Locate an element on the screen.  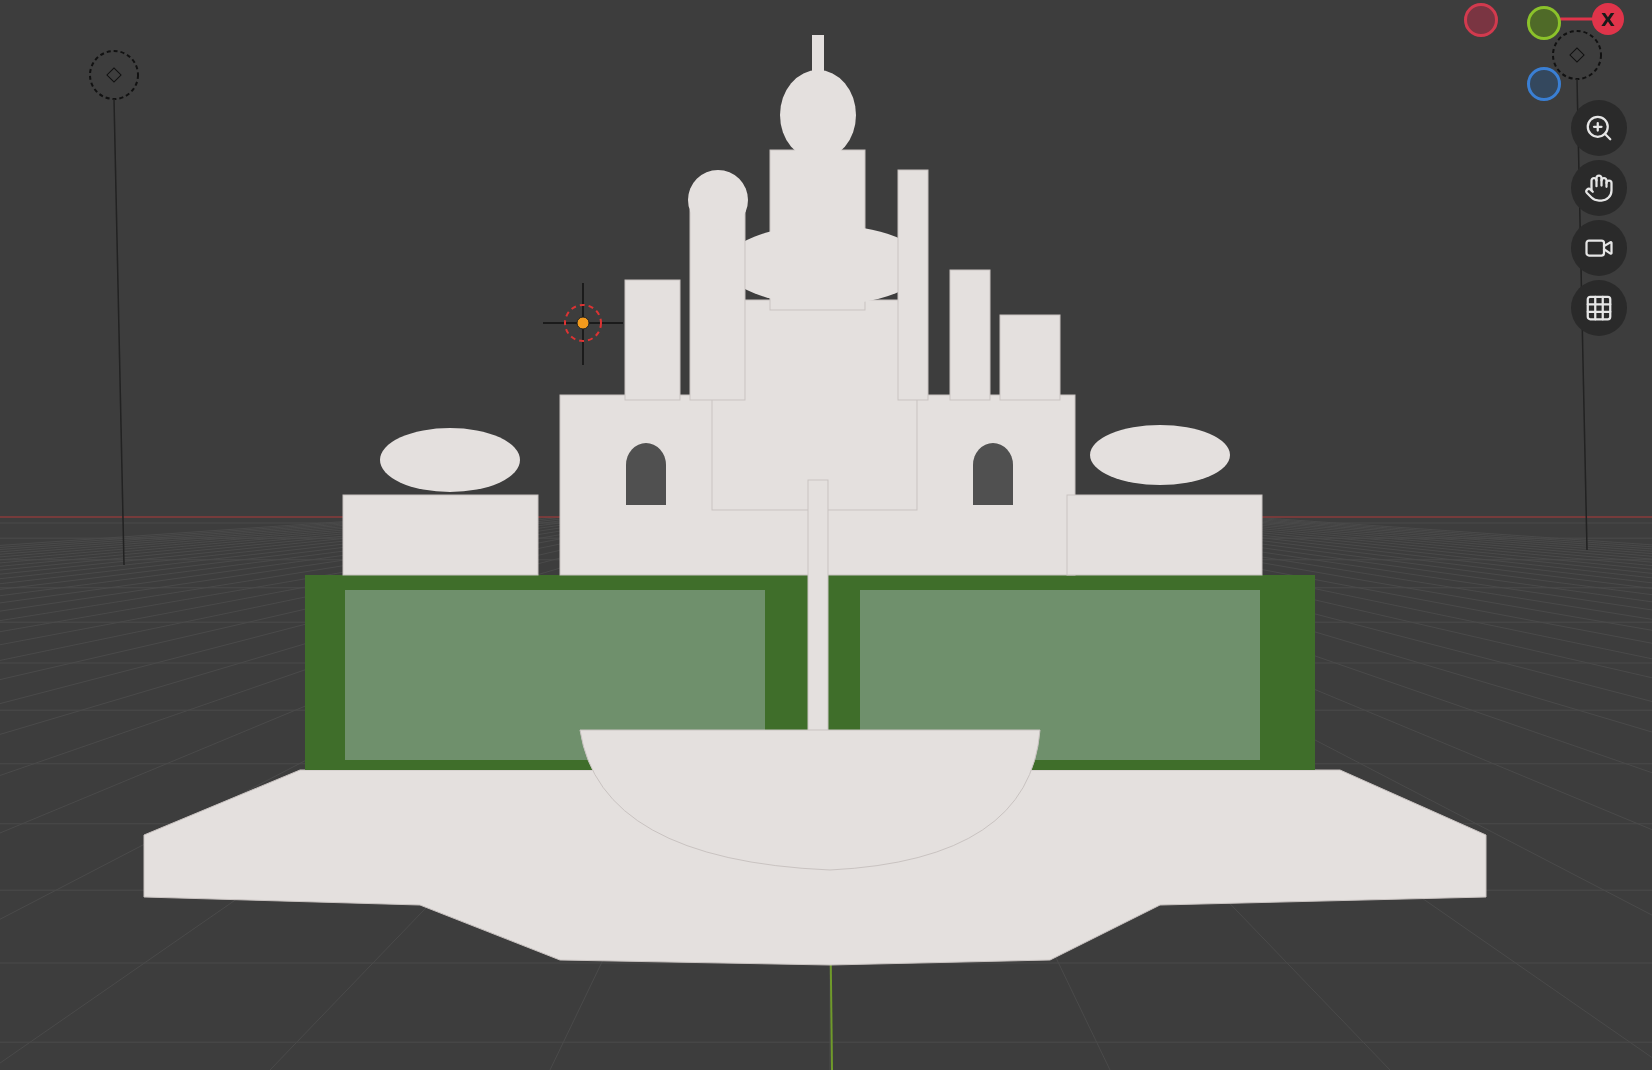
hand-icon is located at coordinates (1599, 188).